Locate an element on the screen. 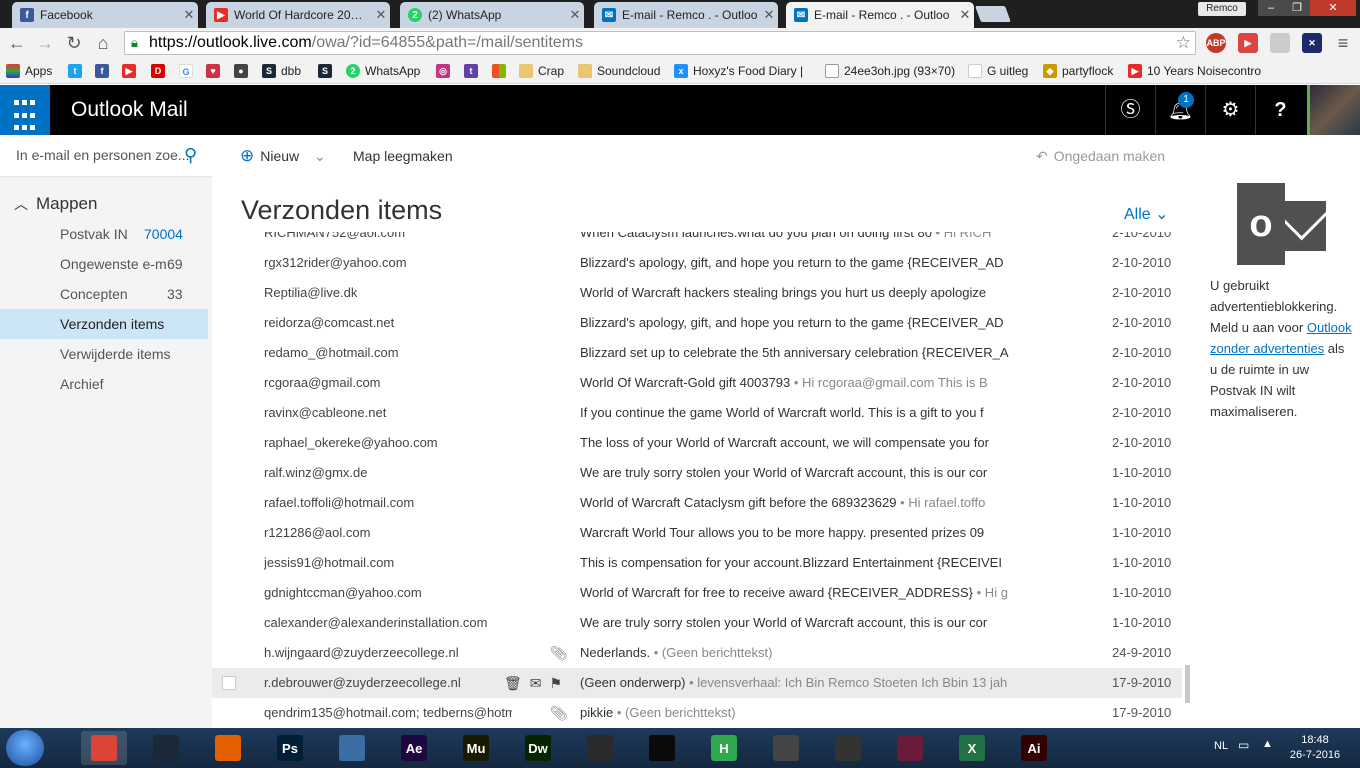 This screenshot has width=1360, height=768. maximize-button: ❐ is located at coordinates (1297, 8).